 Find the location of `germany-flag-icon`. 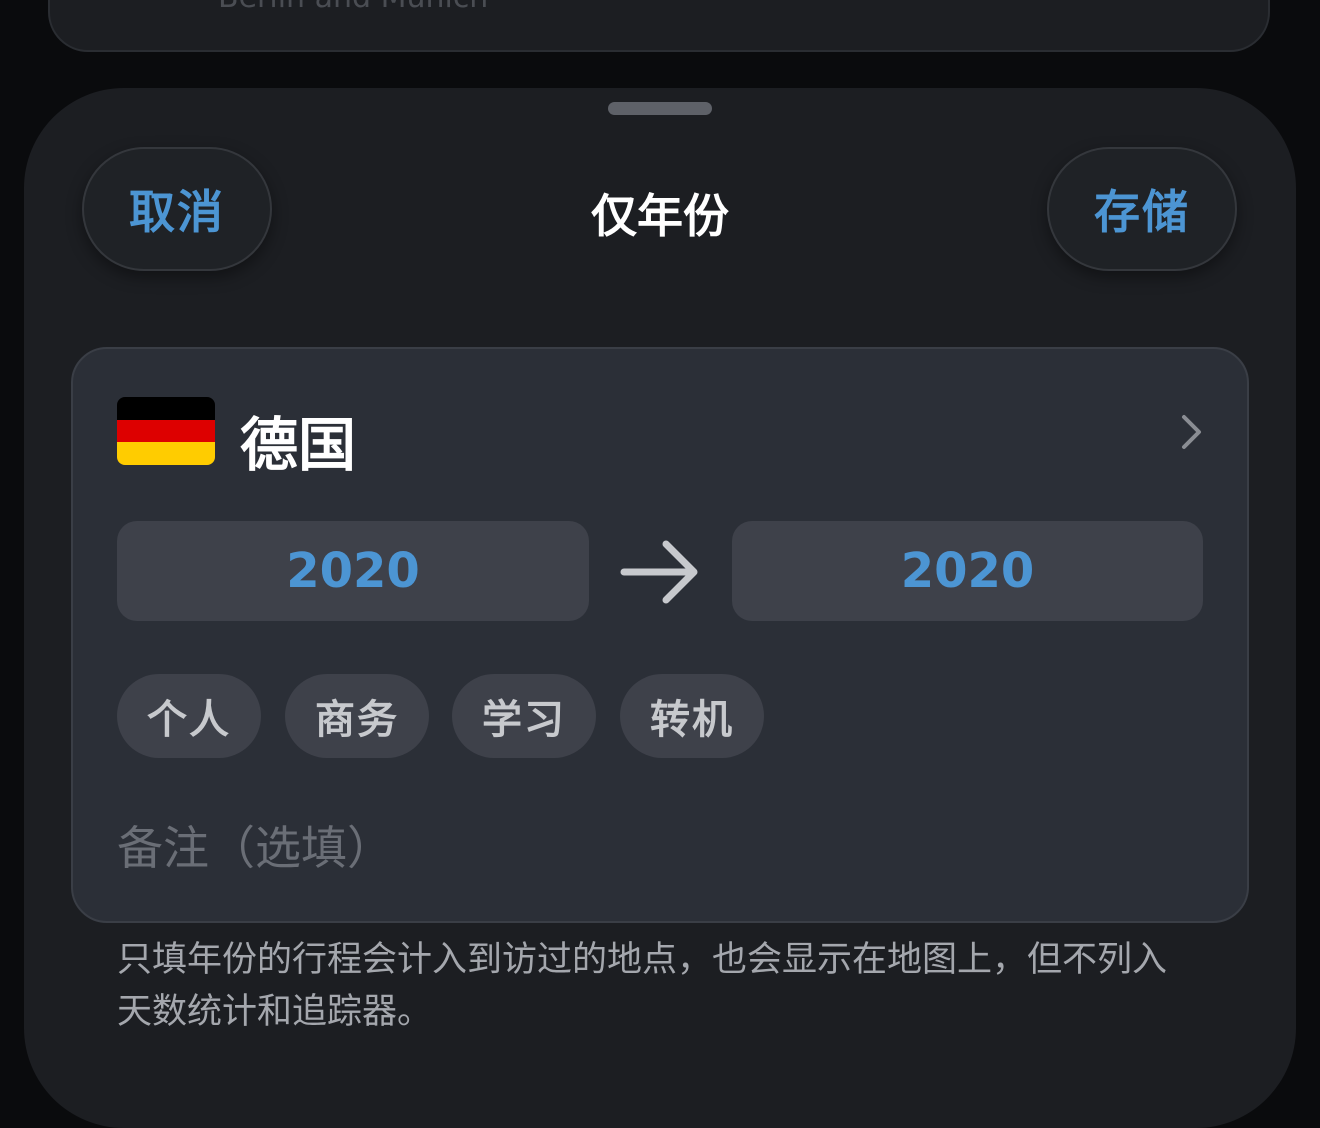

germany-flag-icon is located at coordinates (166, 431).